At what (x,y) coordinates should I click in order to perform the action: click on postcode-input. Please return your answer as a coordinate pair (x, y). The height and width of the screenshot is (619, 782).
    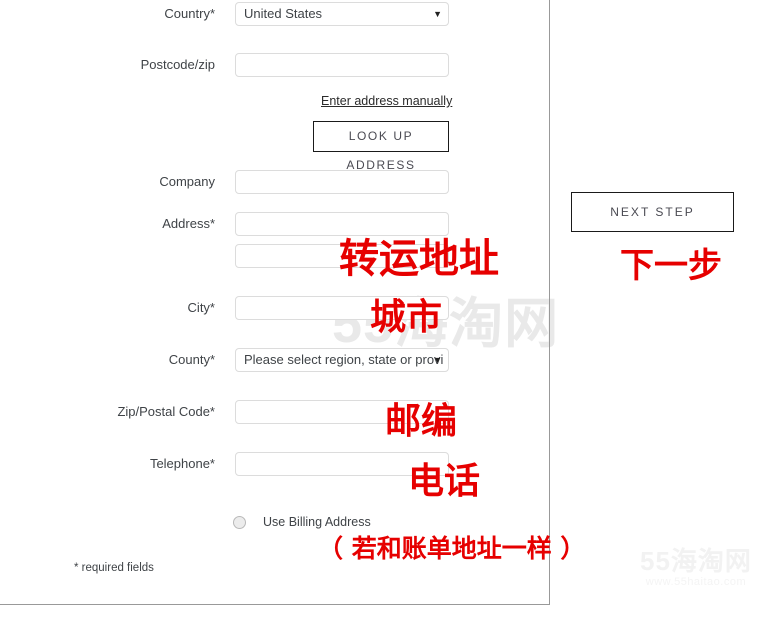
    Looking at the image, I should click on (342, 65).